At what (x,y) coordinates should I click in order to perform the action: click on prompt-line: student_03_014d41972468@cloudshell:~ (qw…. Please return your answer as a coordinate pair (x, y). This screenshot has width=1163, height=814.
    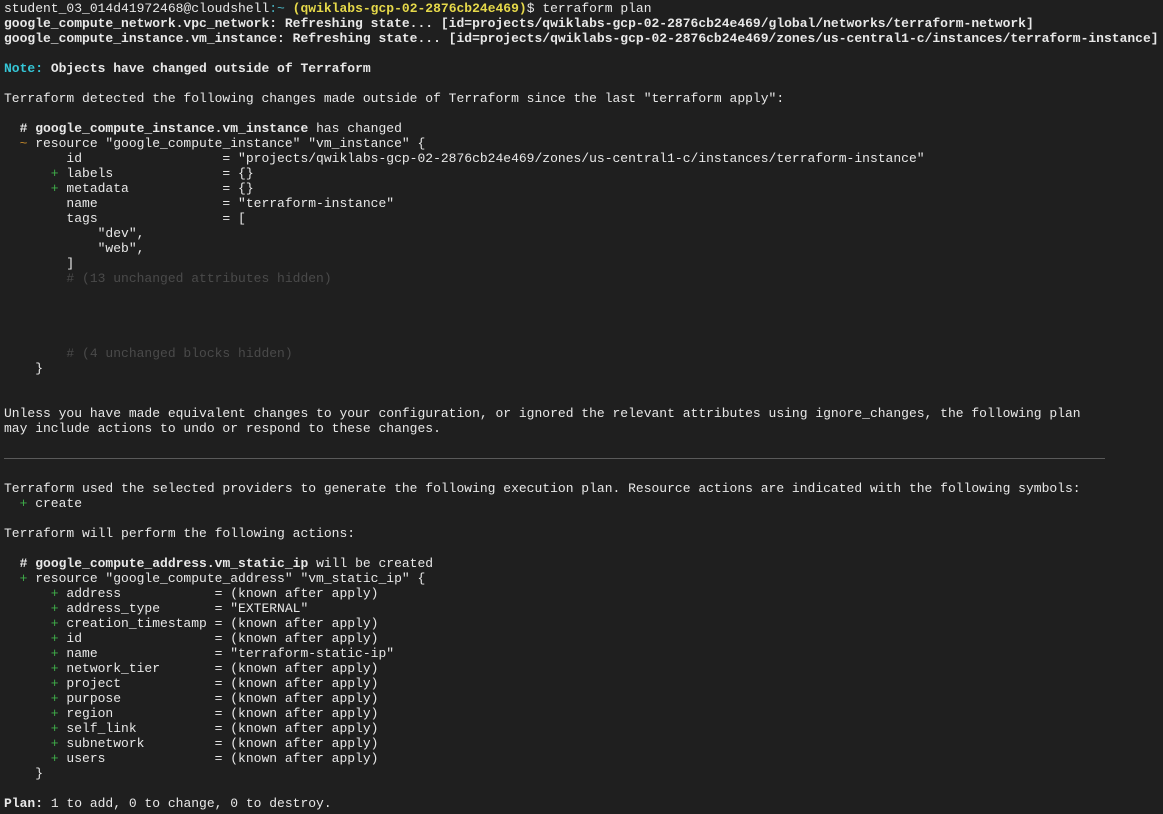
    Looking at the image, I should click on (583, 8).